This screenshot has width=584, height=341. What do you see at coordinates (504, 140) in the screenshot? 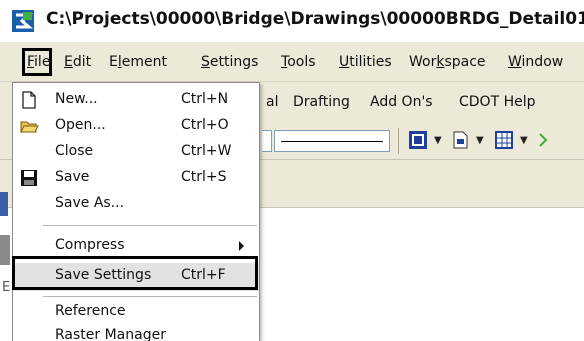
I see `table-icon` at bounding box center [504, 140].